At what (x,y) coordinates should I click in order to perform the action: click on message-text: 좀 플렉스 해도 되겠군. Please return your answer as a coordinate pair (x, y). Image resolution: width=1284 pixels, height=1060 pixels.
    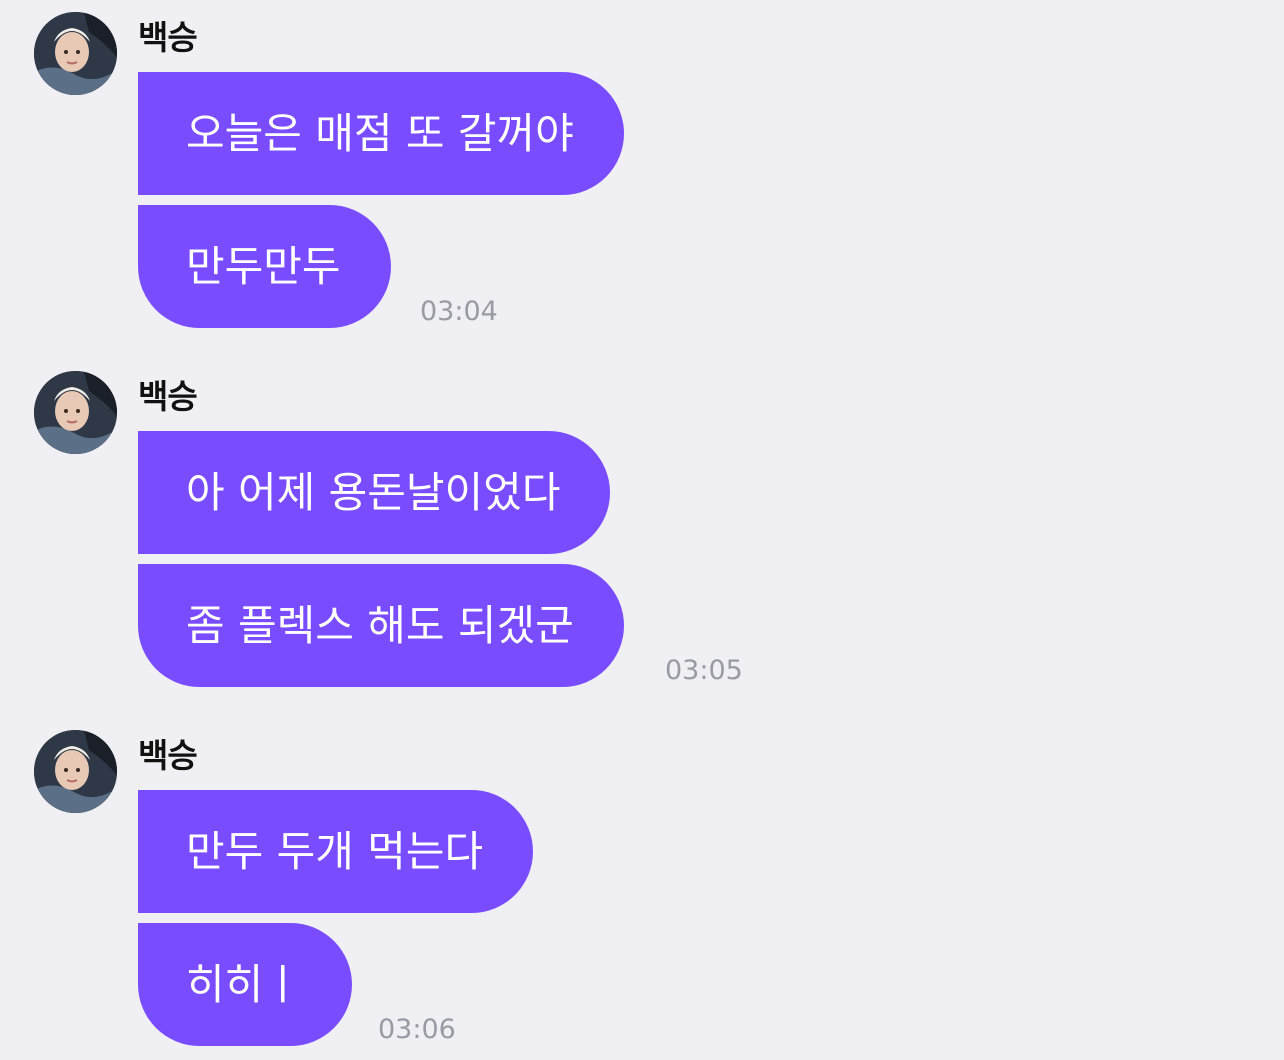
    Looking at the image, I should click on (380, 625).